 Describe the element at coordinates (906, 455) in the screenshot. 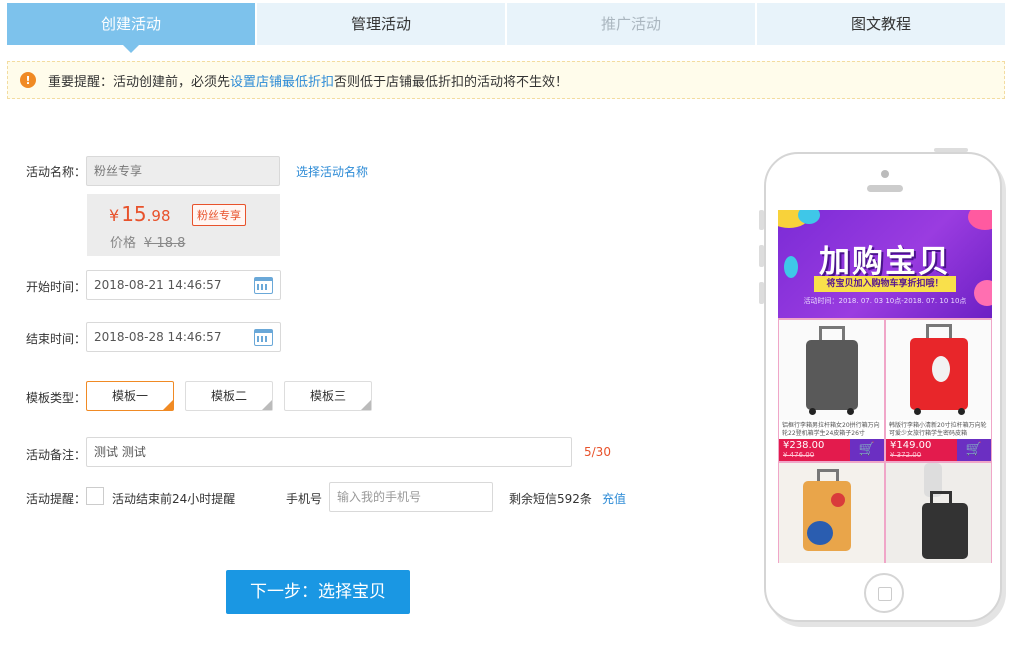

I see `product-old-price: ¥ 372.00` at that location.